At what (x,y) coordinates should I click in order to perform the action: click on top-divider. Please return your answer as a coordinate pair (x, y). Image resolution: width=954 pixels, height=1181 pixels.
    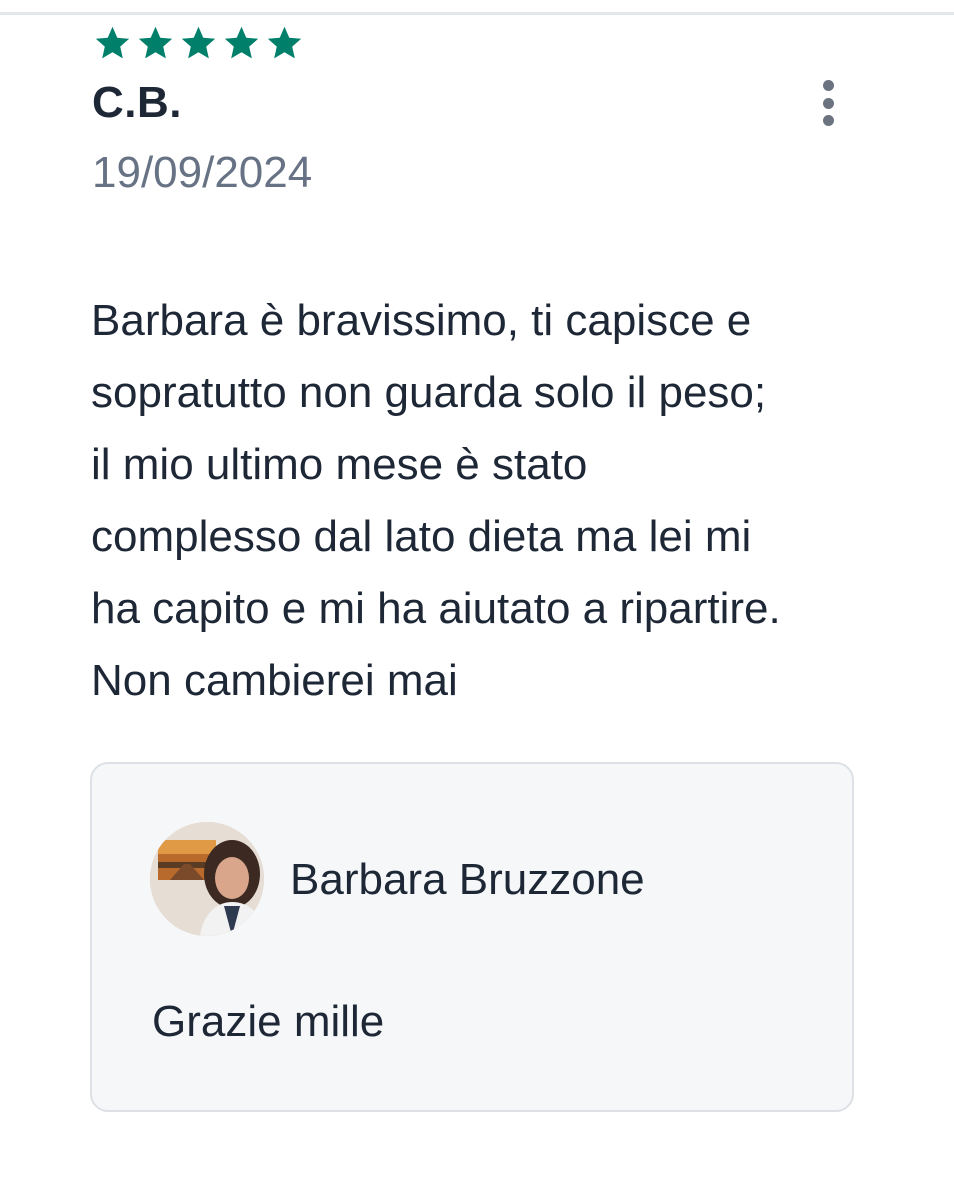
    Looking at the image, I should click on (477, 13).